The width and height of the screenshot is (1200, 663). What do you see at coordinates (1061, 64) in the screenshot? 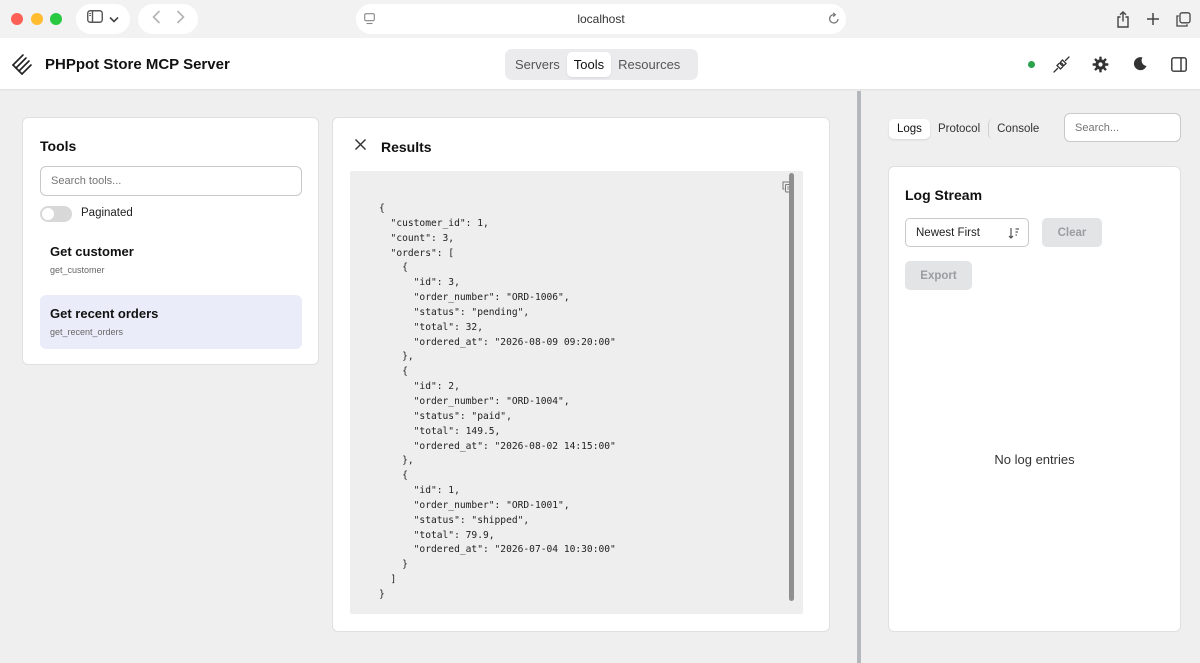
I see `plug-icon` at bounding box center [1061, 64].